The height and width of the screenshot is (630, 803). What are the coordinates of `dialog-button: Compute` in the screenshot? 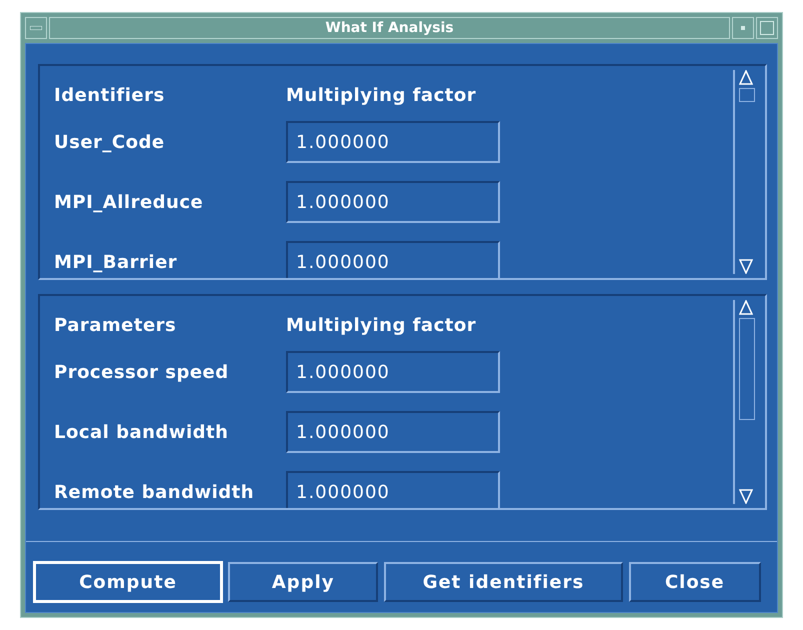 It's located at (128, 582).